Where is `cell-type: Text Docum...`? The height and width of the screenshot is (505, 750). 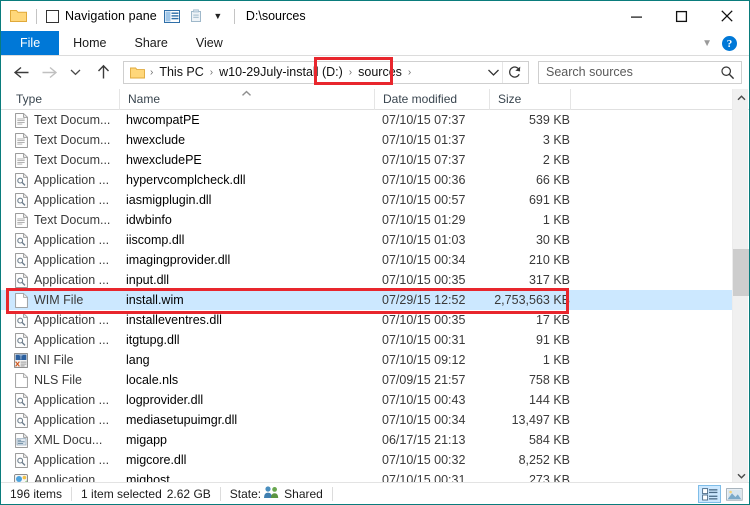
cell-type: Text Docum... is located at coordinates (72, 220).